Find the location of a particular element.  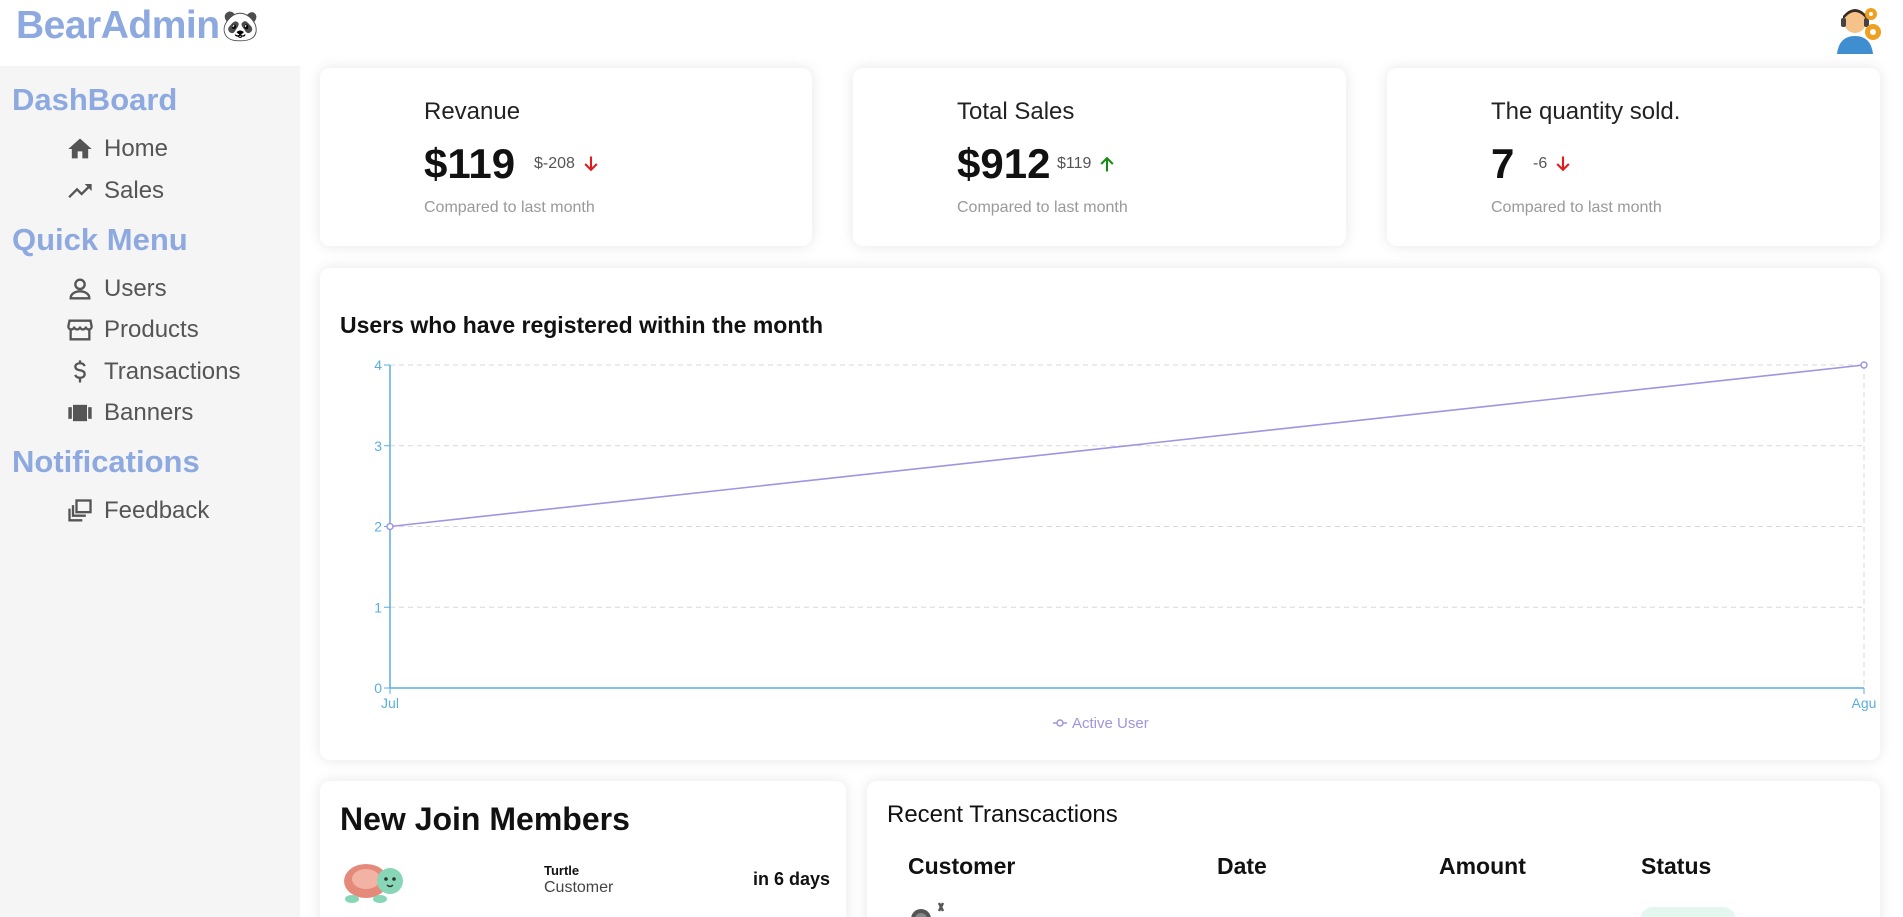

y-tick-label: 1 is located at coordinates (378, 607).